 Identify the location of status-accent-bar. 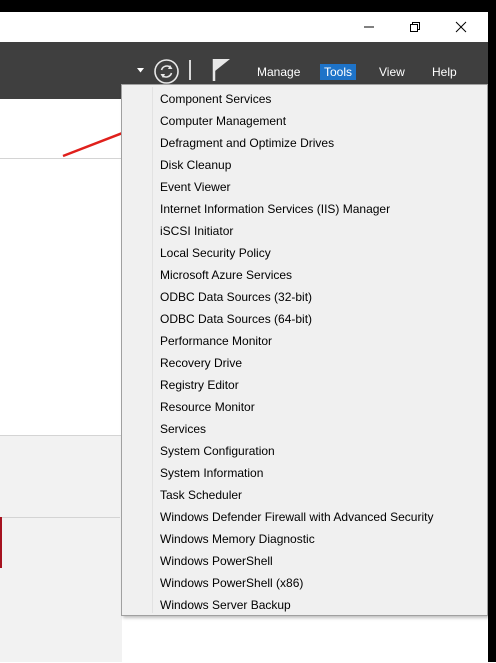
(1, 542).